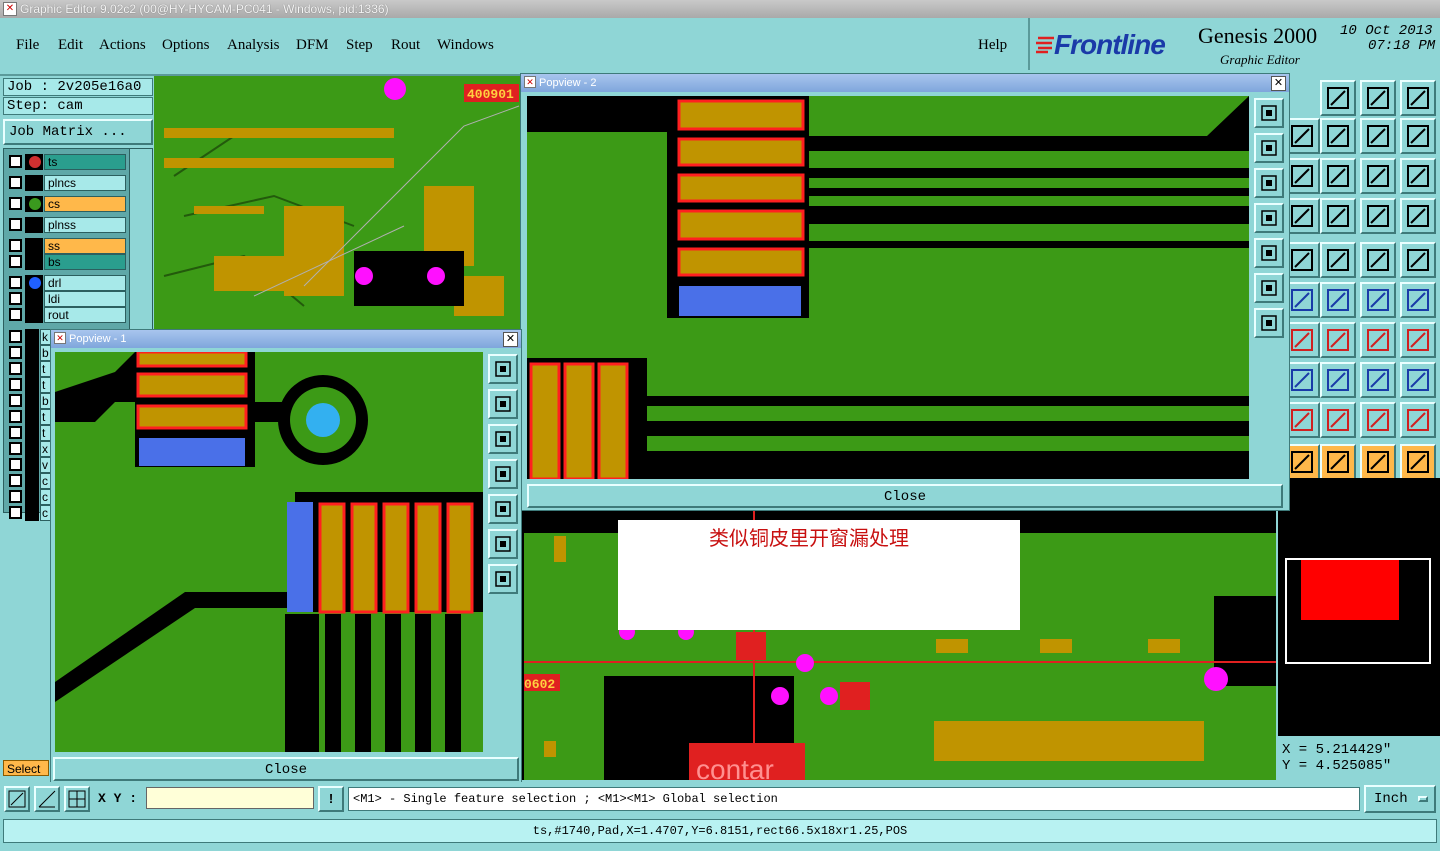 The image size is (1440, 851). What do you see at coordinates (1378, 462) in the screenshot?
I see `run-tool-icon` at bounding box center [1378, 462].